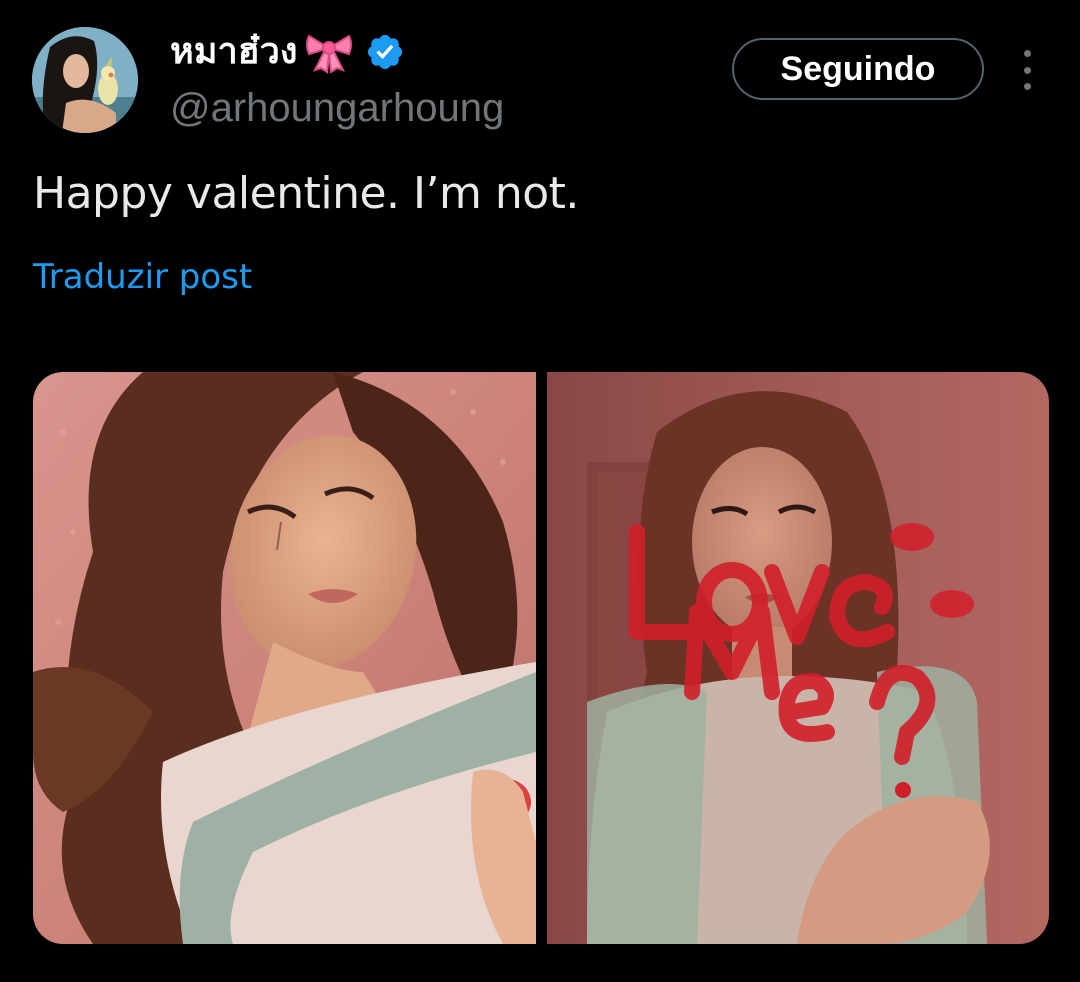 This screenshot has height=982, width=1080. I want to click on post-text: Happy valentine. I’m not., so click(306, 193).